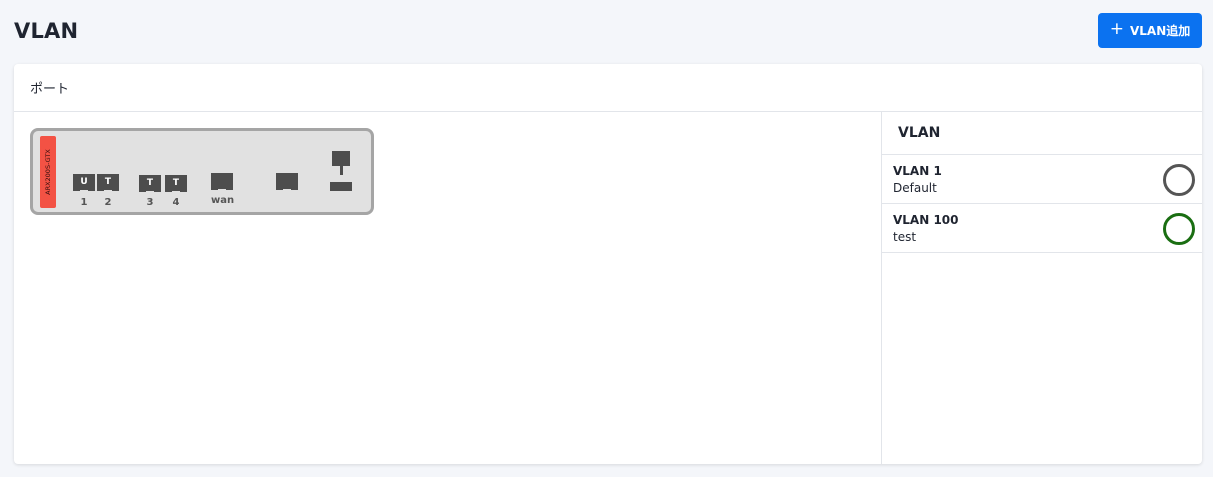 The width and height of the screenshot is (1213, 477). I want to click on port-1-tag: U, so click(84, 182).